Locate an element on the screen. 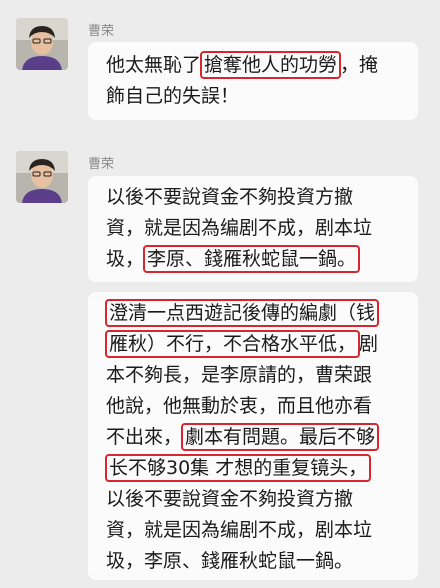 The height and width of the screenshot is (588, 440). message-line: 不出來， 劇本有問題。最后不够 is located at coordinates (255, 437).